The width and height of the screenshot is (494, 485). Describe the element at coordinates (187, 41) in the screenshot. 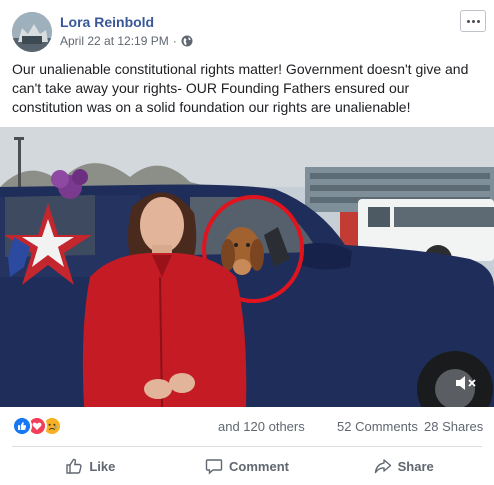

I see `globe-icon` at that location.